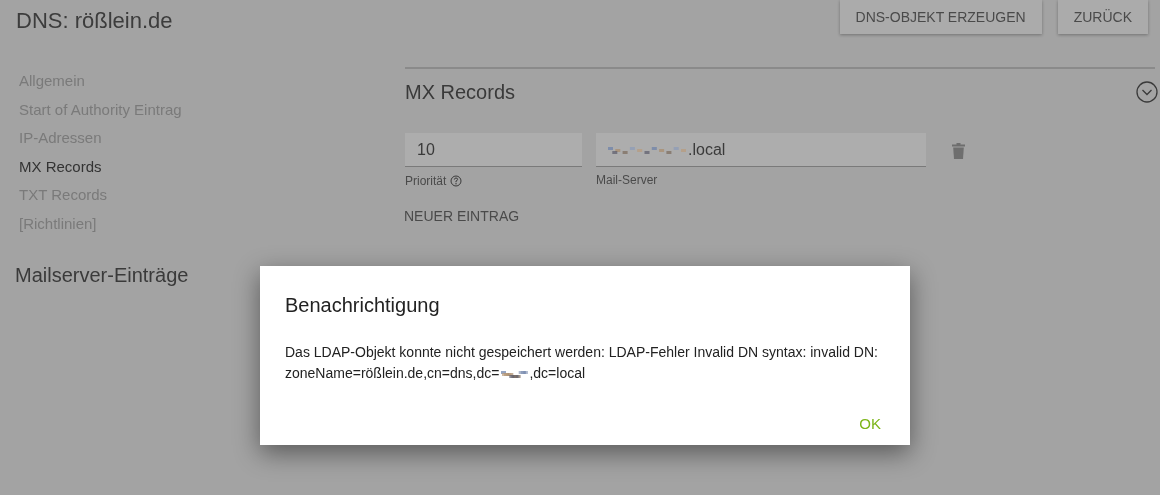  Describe the element at coordinates (1102, 17) in the screenshot. I see `back-button: ZURÜCK` at that location.